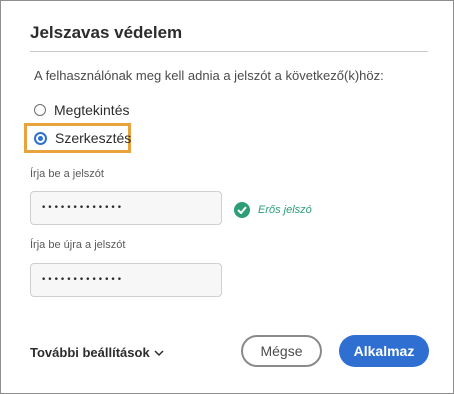  Describe the element at coordinates (281, 351) in the screenshot. I see `cancel-button: Mégse` at that location.